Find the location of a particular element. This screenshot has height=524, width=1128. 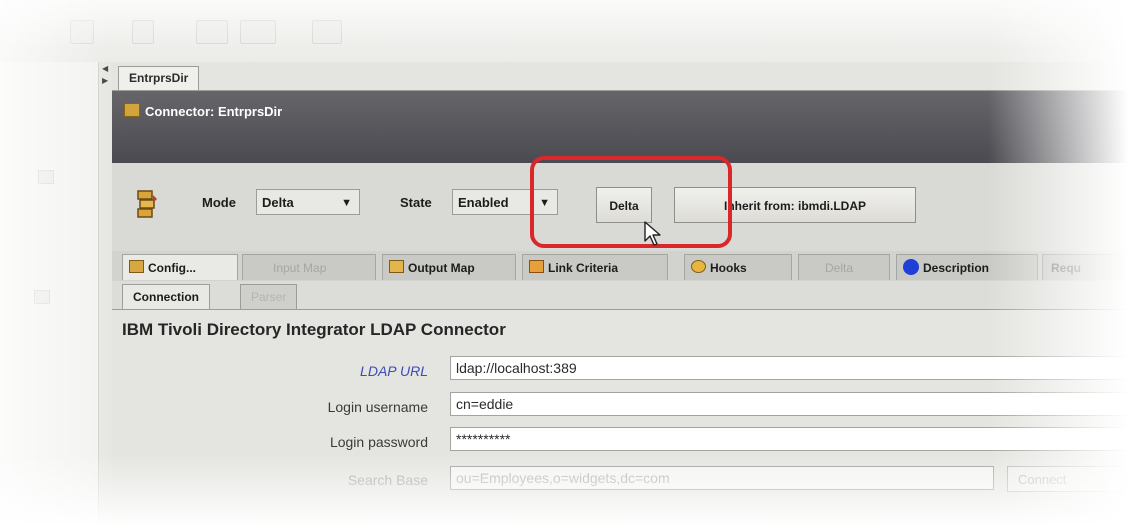

tab-connection: Connection is located at coordinates (166, 296).